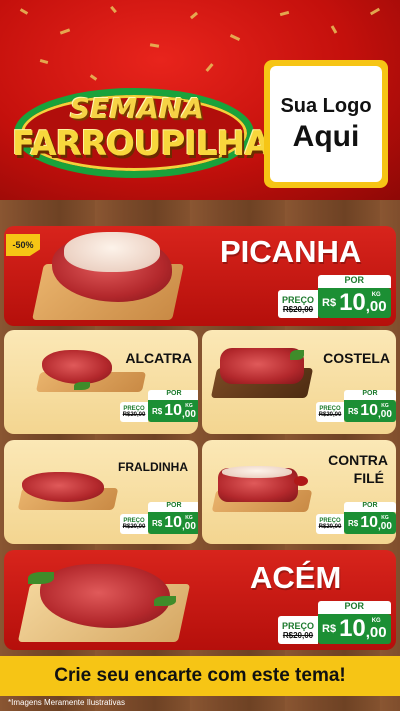 The width and height of the screenshot is (400, 711). What do you see at coordinates (112, 252) in the screenshot?
I see `picanha-fat-image` at bounding box center [112, 252].